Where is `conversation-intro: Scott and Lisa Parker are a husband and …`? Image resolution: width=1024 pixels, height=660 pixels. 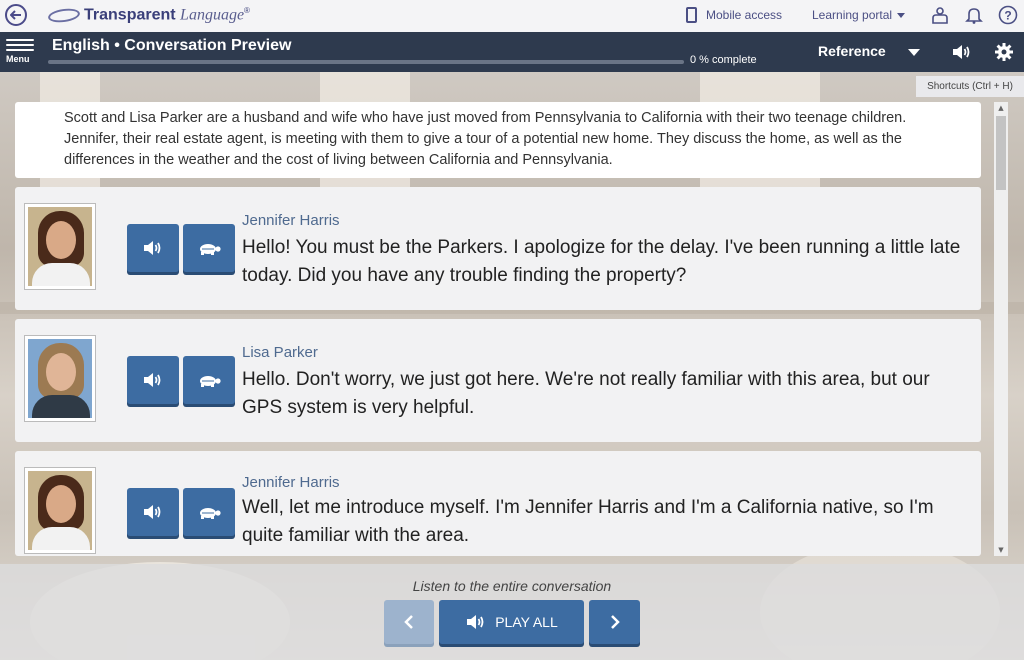 conversation-intro: Scott and Lisa Parker are a husband and … is located at coordinates (498, 140).